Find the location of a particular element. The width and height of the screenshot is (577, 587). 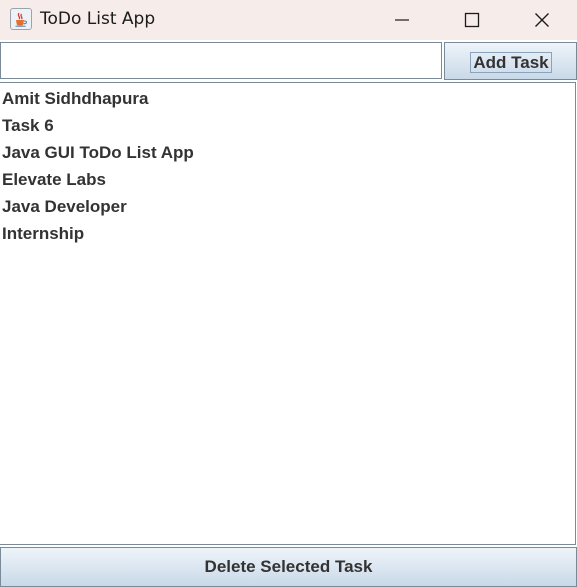

minimize-icon is located at coordinates (402, 20).